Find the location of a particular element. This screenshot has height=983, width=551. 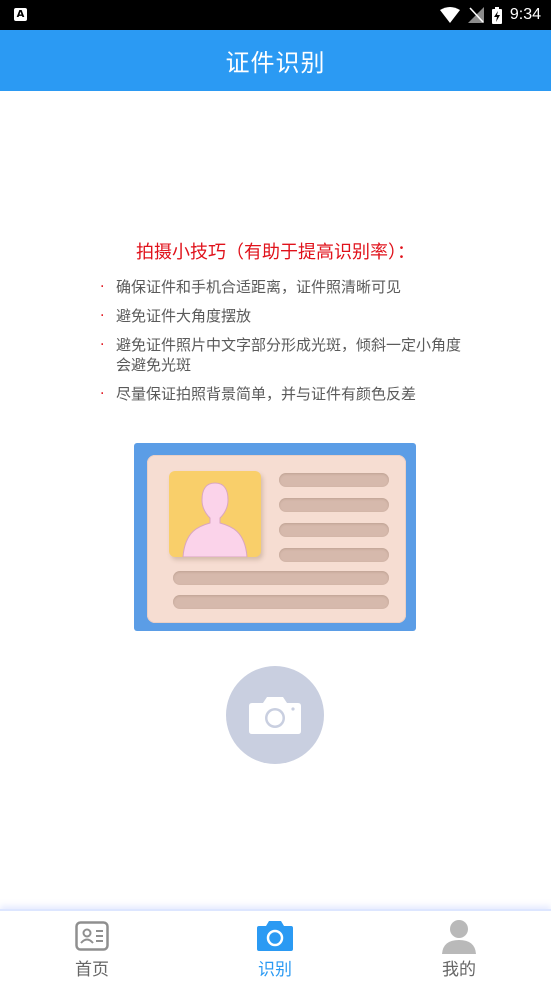

status-bar: A 9:34 is located at coordinates (275, 15).